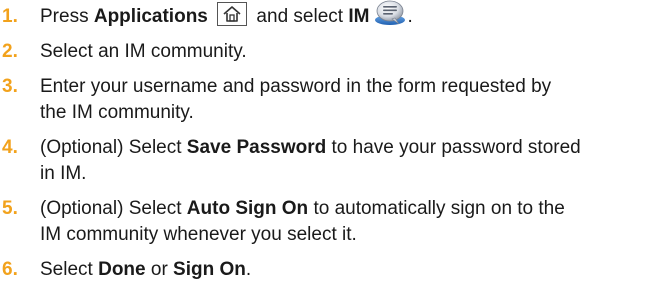  Describe the element at coordinates (232, 13) in the screenshot. I see `home-key-icon` at that location.